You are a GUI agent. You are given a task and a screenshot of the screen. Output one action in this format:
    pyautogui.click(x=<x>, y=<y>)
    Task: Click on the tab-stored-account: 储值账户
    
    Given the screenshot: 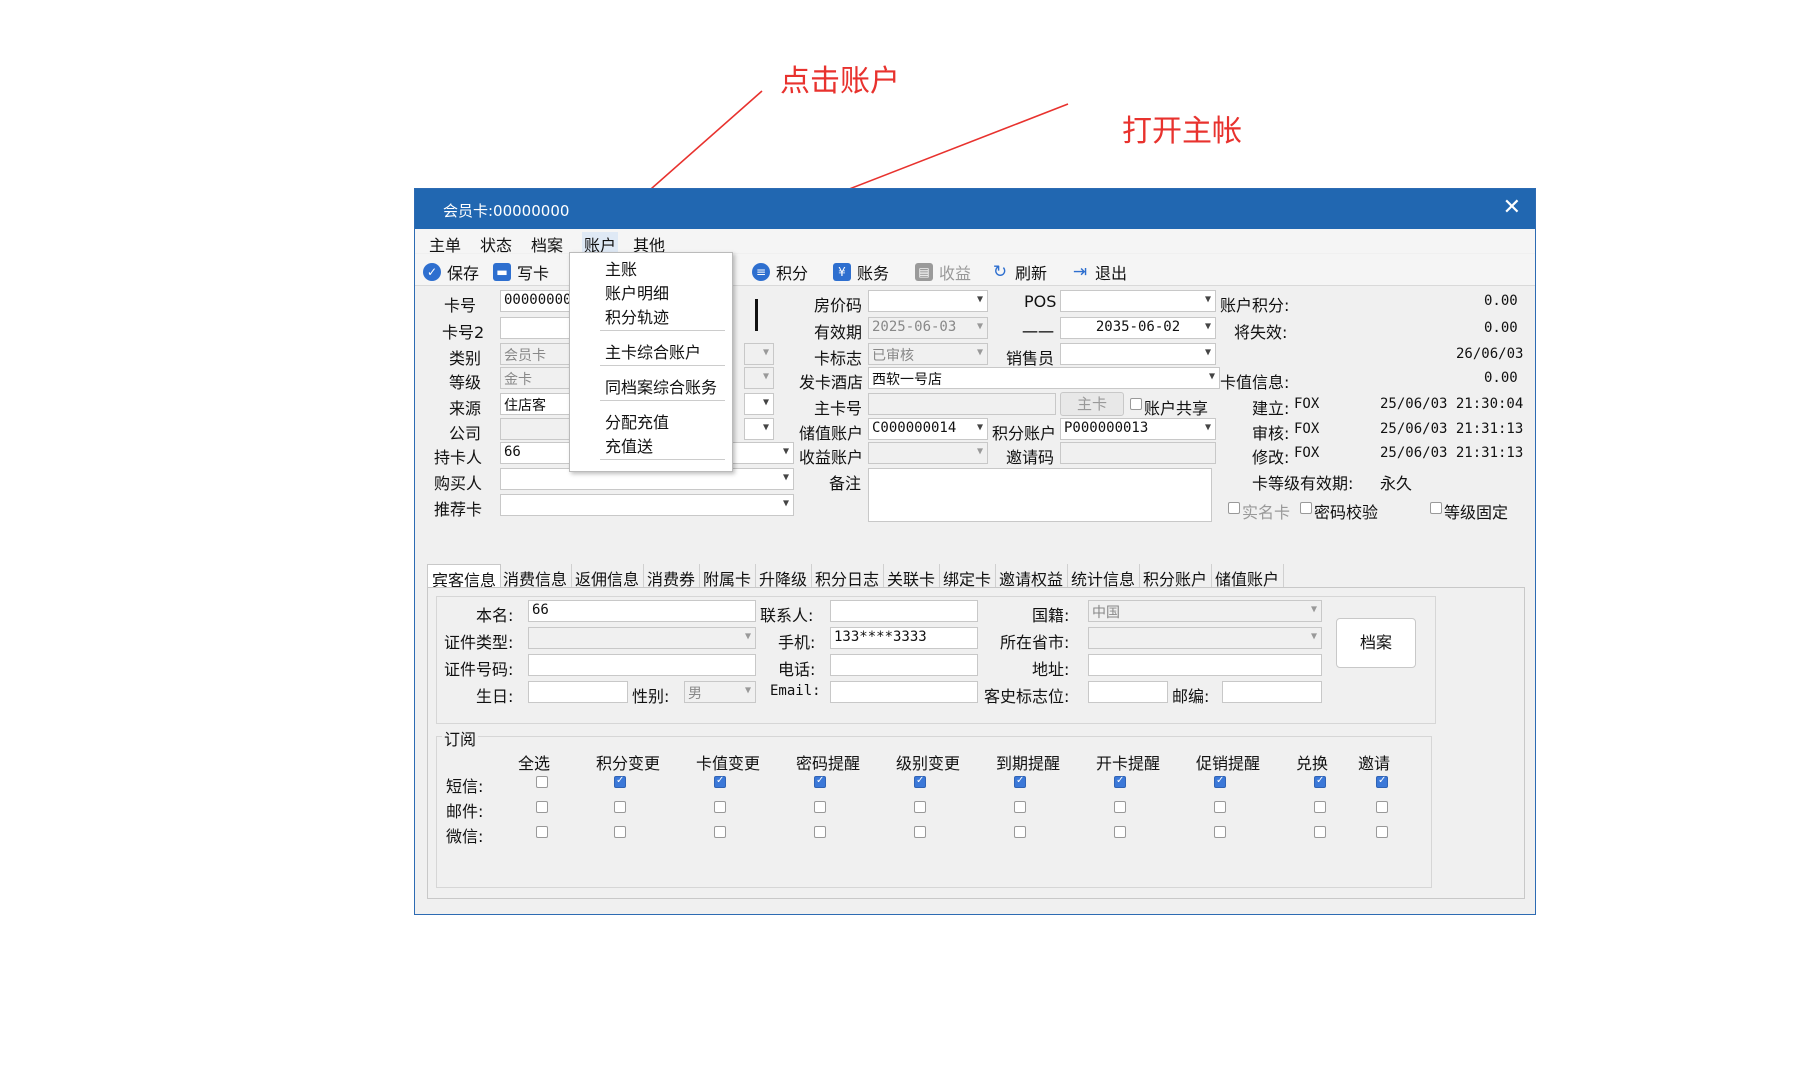 What is the action you would take?
    pyautogui.click(x=1248, y=576)
    